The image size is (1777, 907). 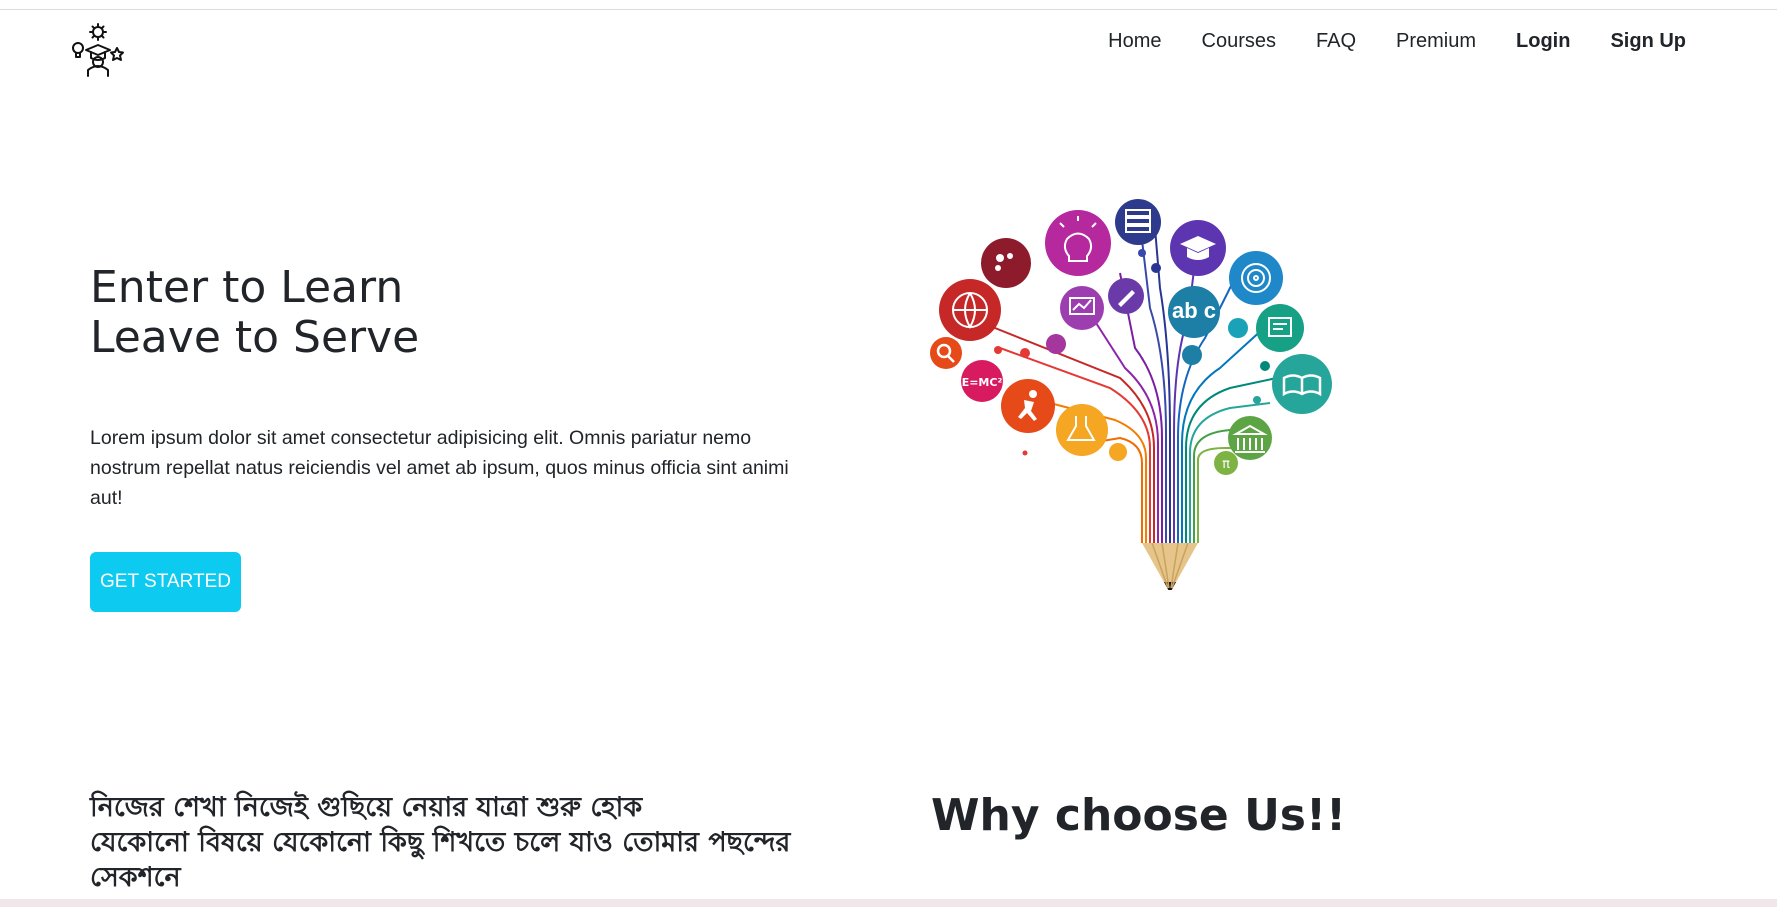 I want to click on why-choose-us-heading: Why choose Us!!, so click(x=1139, y=815).